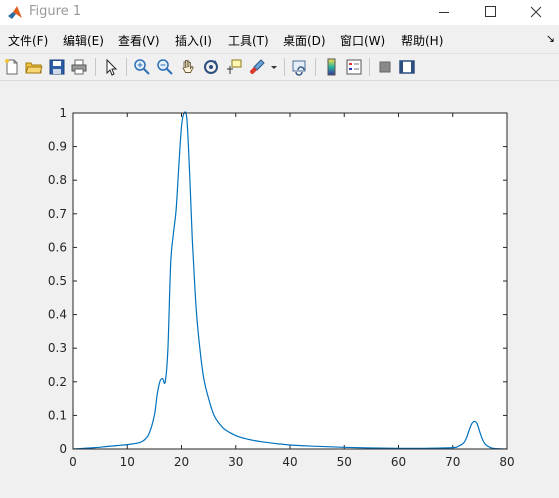 Image resolution: width=559 pixels, height=498 pixels. I want to click on x-tick-label: 80, so click(506, 462).